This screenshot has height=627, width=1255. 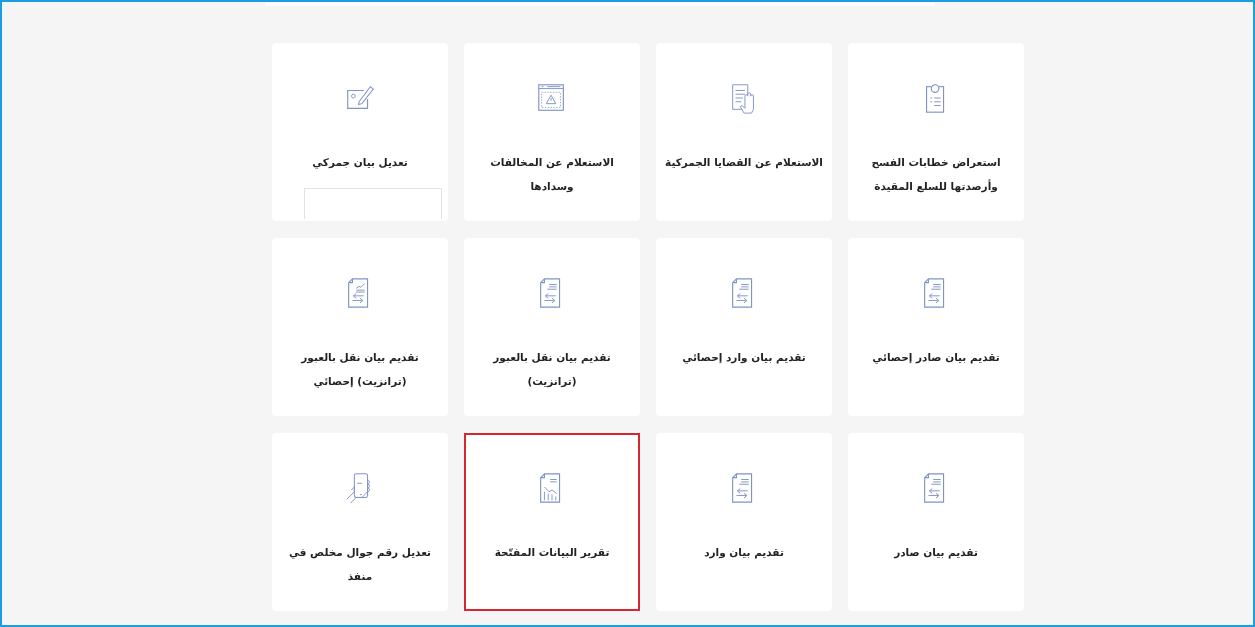 I want to click on service-card: تقديم بيان نقل بالعبور (ترانزيت) إحصائي, so click(x=360, y=327).